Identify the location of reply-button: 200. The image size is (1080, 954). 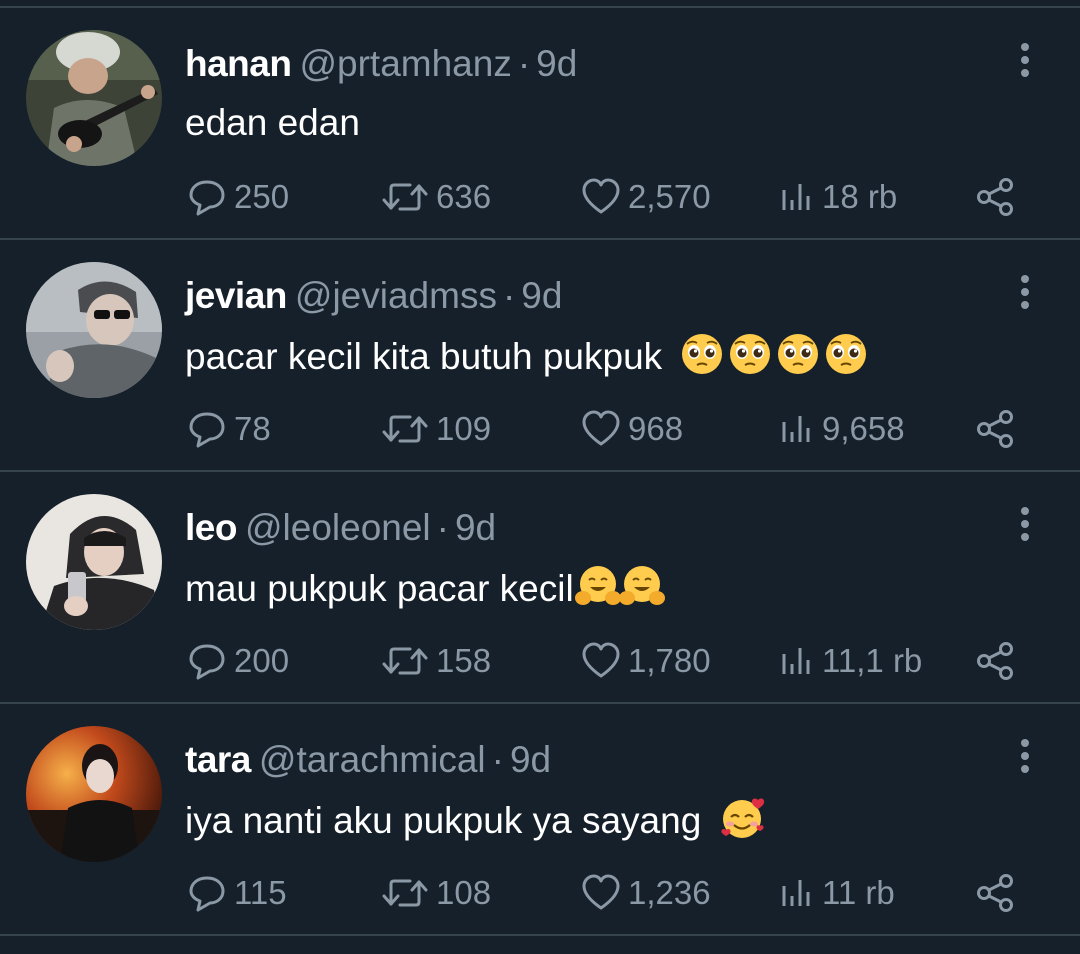
(237, 661).